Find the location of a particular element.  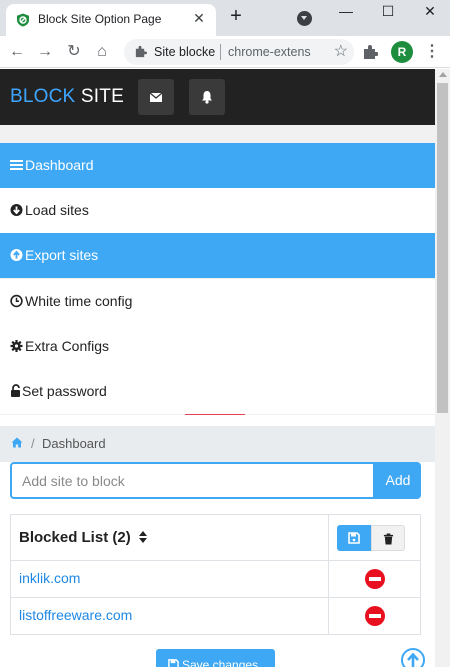

list-actions-group is located at coordinates (371, 537).